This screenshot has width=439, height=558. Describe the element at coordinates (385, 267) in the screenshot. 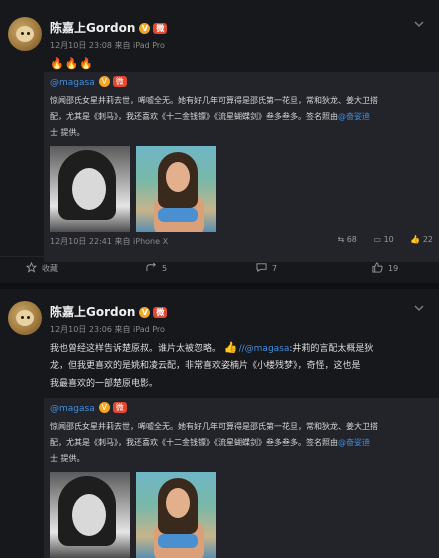

I see `like-button: 19` at that location.